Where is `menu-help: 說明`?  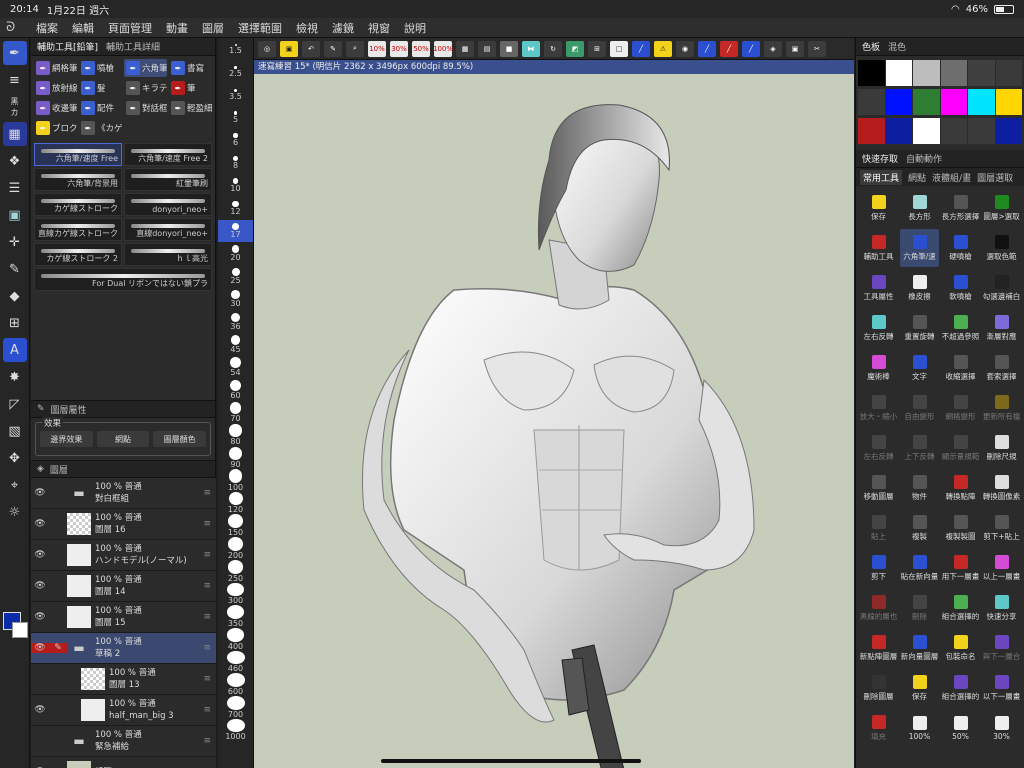
menu-help: 說明 is located at coordinates (415, 28).